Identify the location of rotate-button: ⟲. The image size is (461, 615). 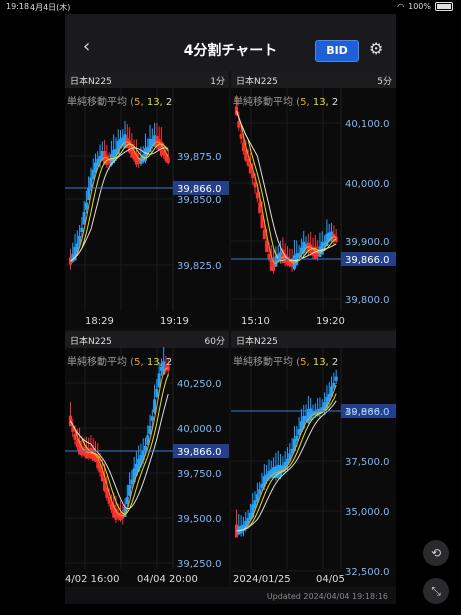
(436, 553).